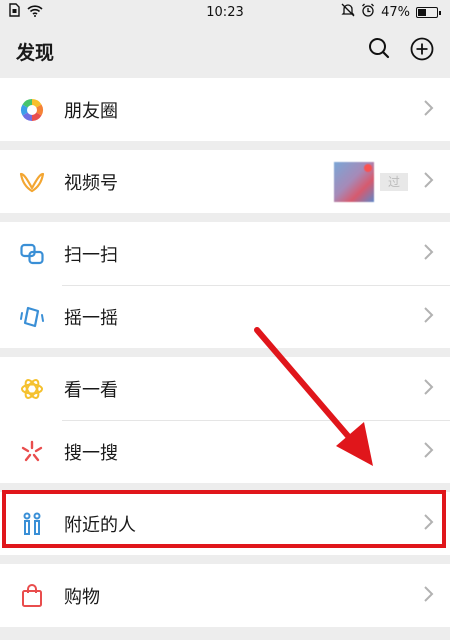 The width and height of the screenshot is (450, 640). Describe the element at coordinates (91, 390) in the screenshot. I see `row-label: 看一看` at that location.